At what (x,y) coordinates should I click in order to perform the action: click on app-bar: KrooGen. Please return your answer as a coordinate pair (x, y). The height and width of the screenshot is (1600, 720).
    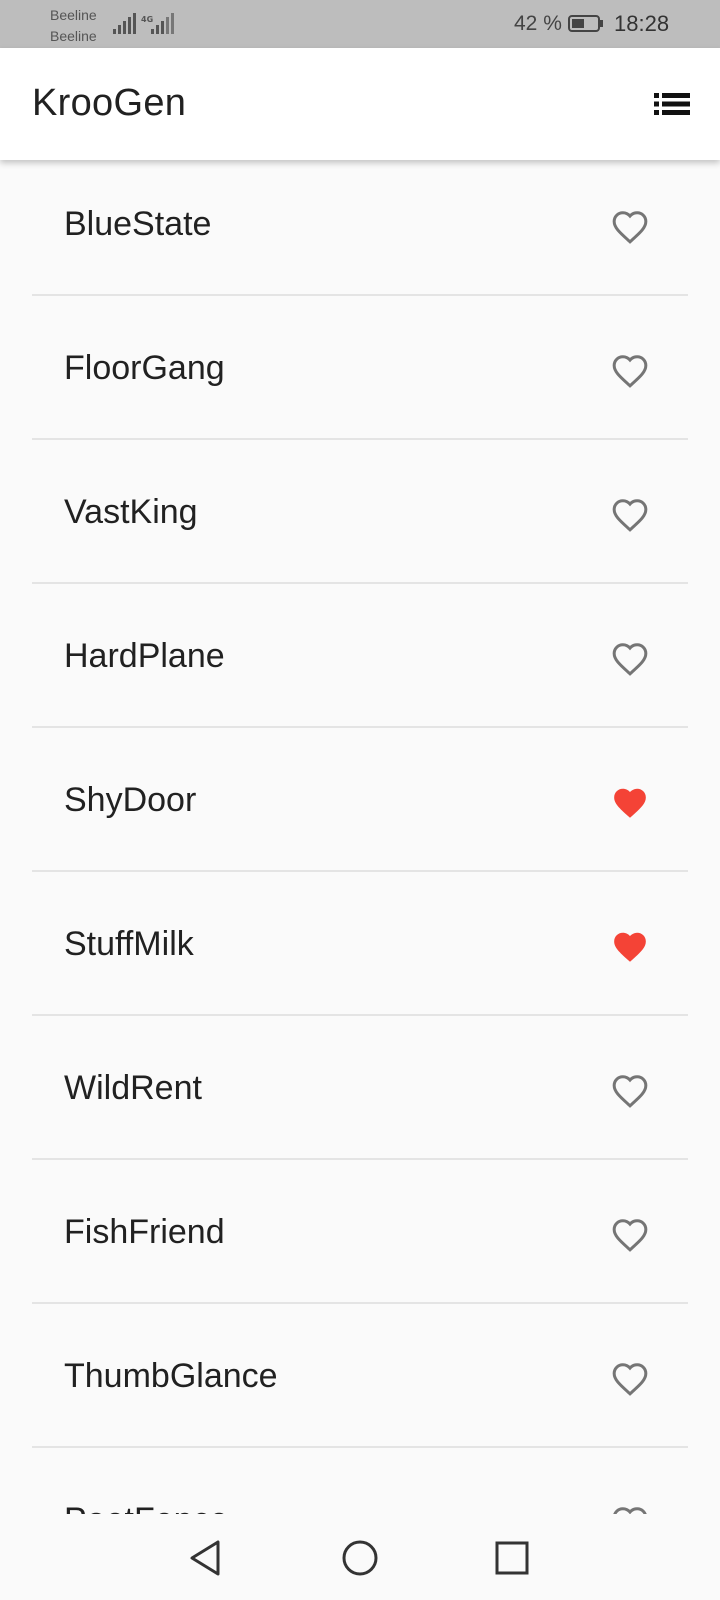
    Looking at the image, I should click on (360, 104).